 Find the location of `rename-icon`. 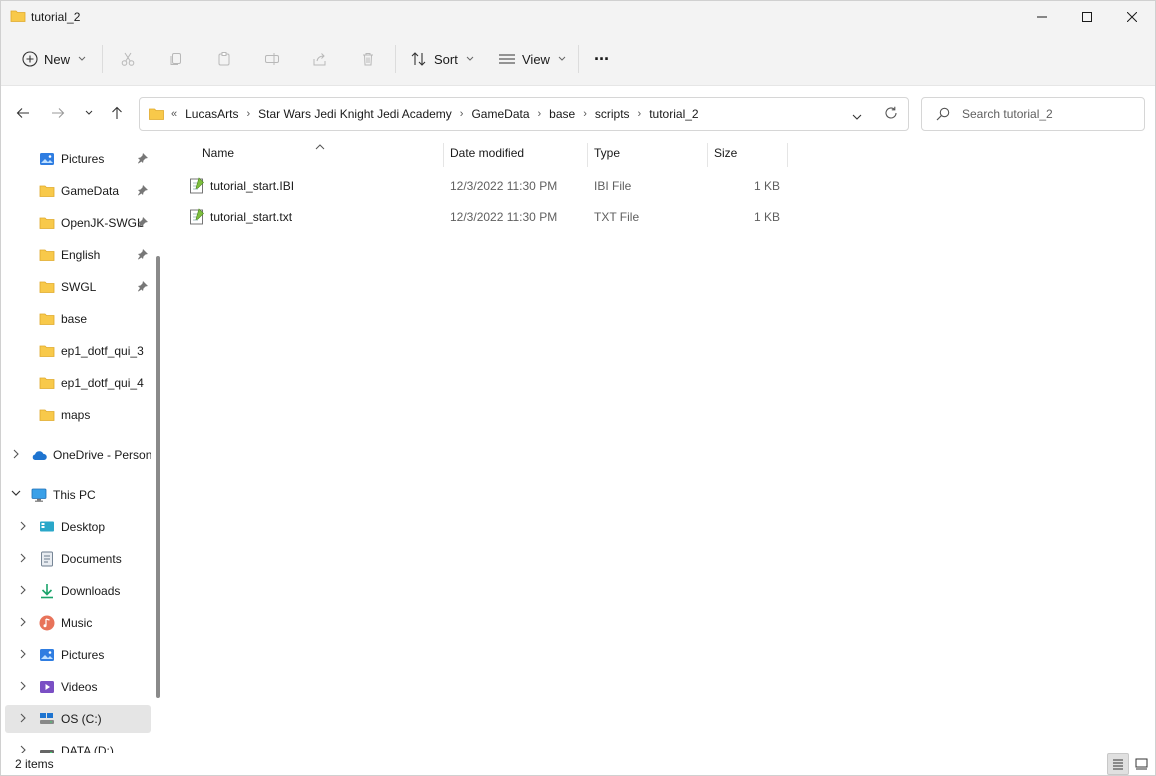

rename-icon is located at coordinates (272, 59).